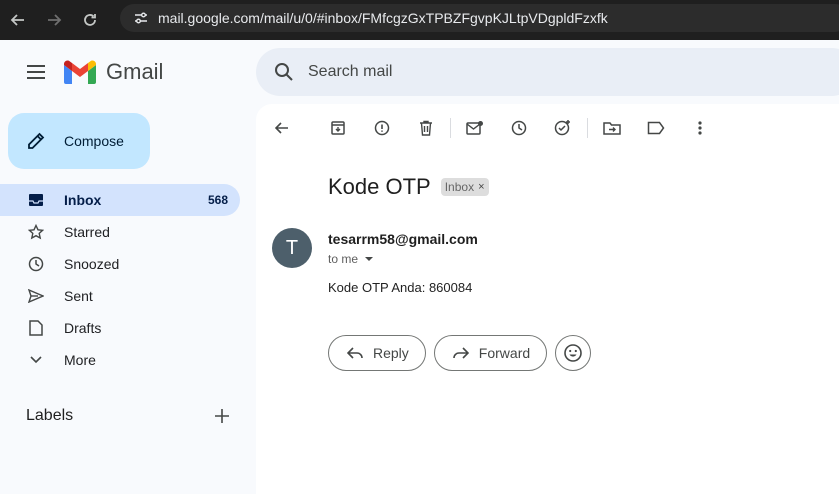 The image size is (839, 494). What do you see at coordinates (355, 353) in the screenshot?
I see `reply-icon` at bounding box center [355, 353].